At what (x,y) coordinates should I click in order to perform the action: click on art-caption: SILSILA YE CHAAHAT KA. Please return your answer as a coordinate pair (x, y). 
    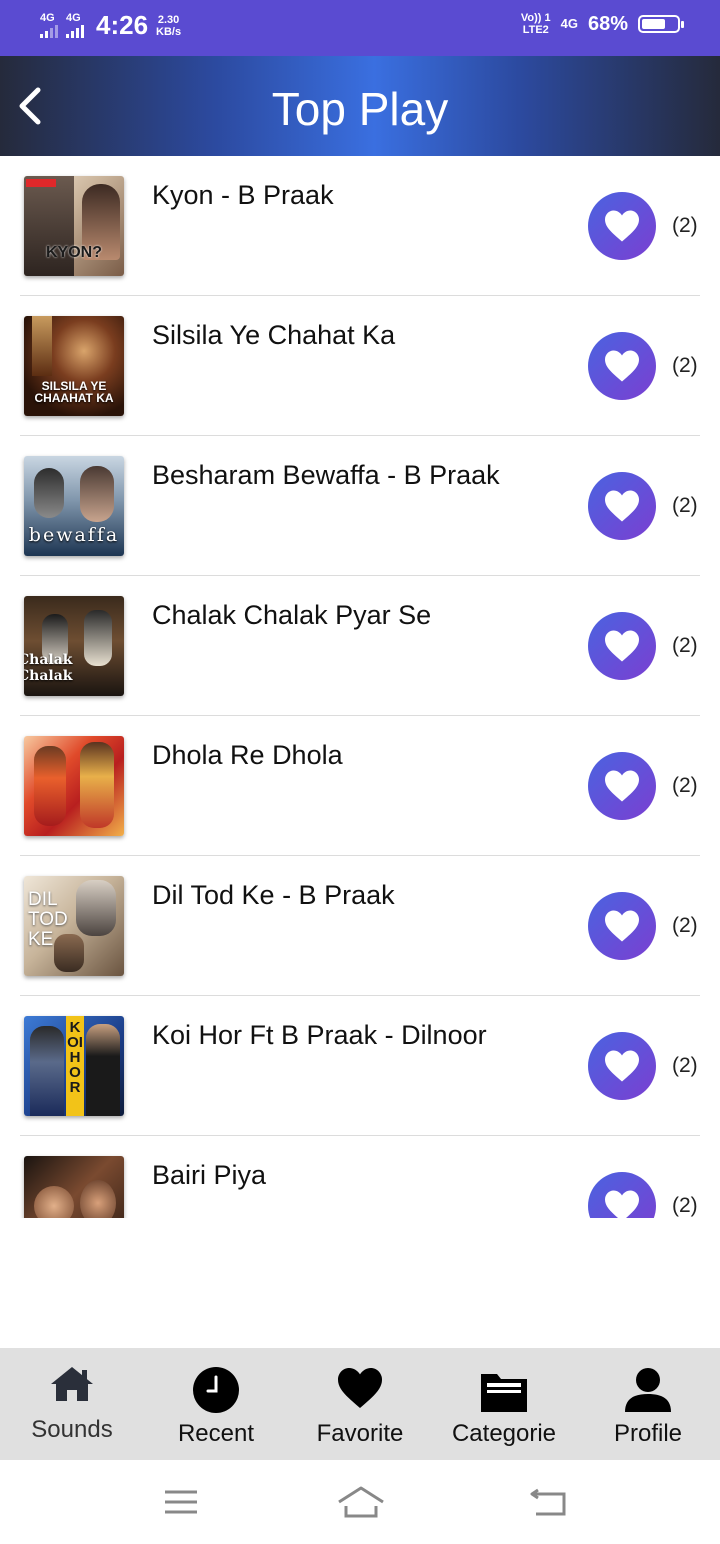
    Looking at the image, I should click on (74, 392).